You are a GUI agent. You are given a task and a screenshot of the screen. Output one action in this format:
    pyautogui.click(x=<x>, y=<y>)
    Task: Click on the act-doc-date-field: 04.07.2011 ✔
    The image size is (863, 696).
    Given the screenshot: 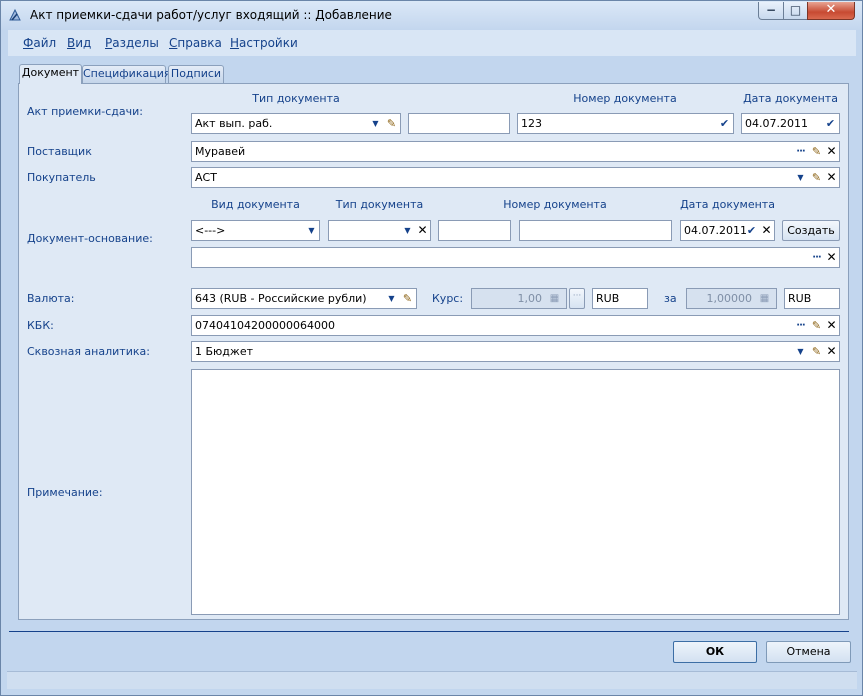 What is the action you would take?
    pyautogui.click(x=790, y=123)
    